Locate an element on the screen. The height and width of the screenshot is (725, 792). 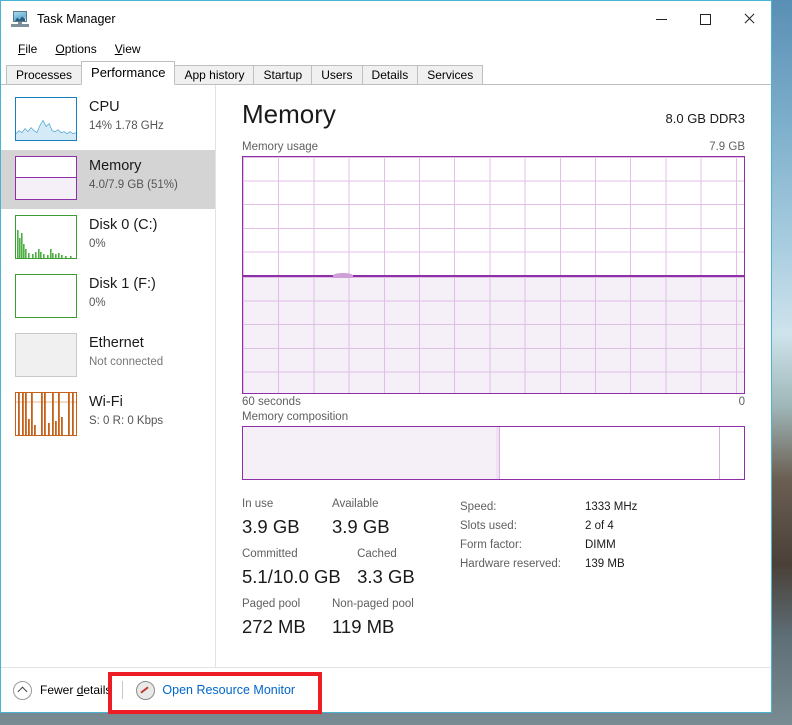
axis-label-left: 60 seconds is located at coordinates (271, 402).